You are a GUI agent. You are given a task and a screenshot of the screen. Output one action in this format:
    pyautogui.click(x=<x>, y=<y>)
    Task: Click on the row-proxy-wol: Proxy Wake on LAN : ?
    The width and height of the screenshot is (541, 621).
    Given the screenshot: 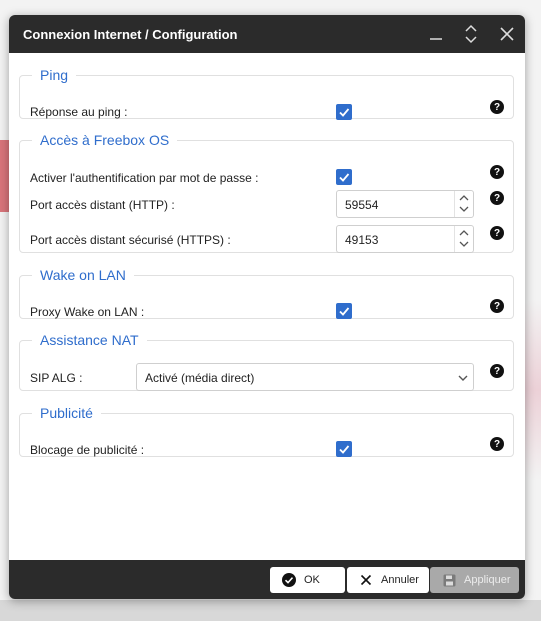 What is the action you would take?
    pyautogui.click(x=267, y=312)
    